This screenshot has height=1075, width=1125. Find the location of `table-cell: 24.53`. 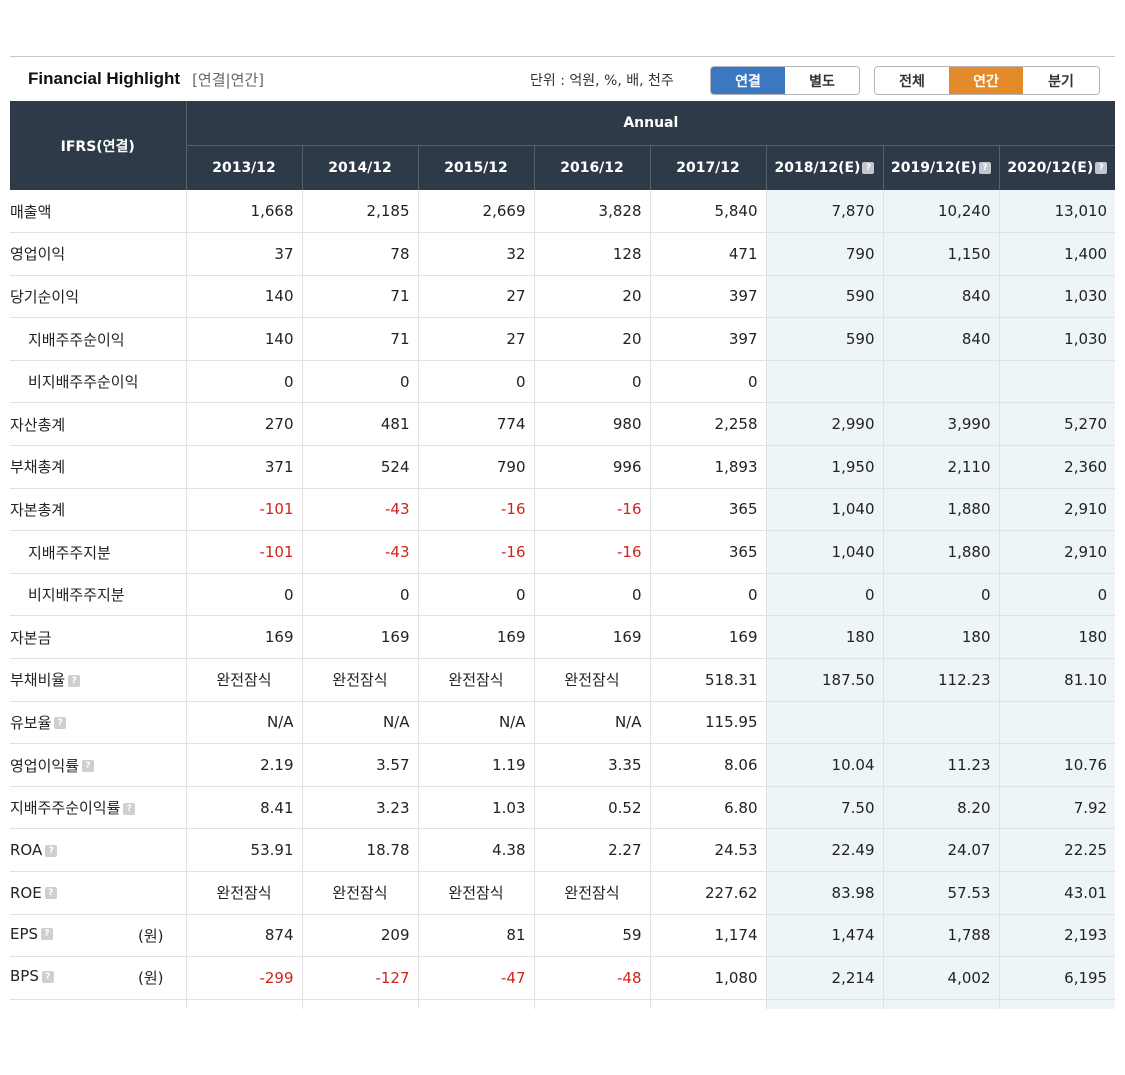

table-cell: 24.53 is located at coordinates (707, 850).